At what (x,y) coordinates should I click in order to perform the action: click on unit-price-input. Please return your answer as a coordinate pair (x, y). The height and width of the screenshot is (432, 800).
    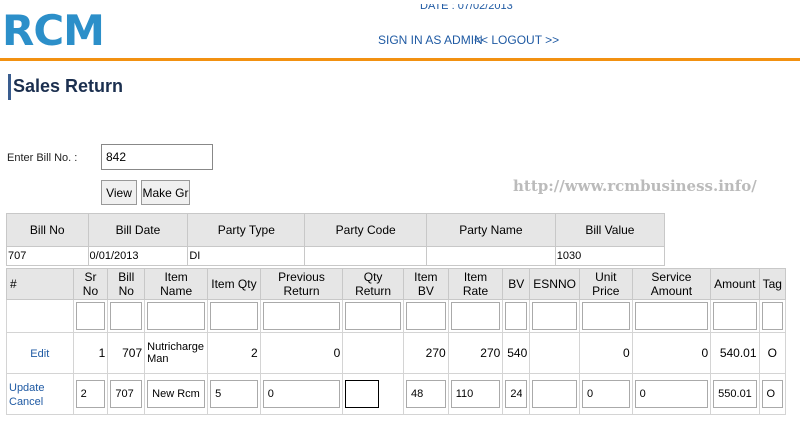
    Looking at the image, I should click on (605, 394).